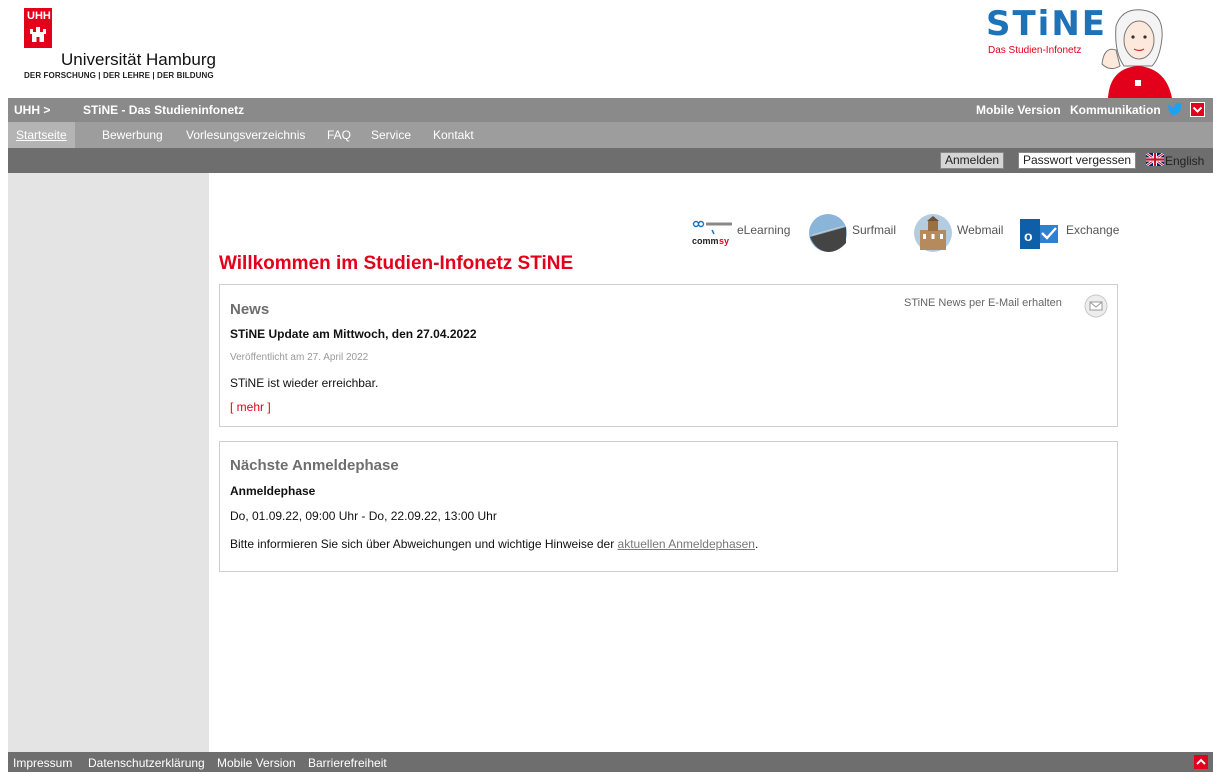 The width and height of the screenshot is (1213, 774). I want to click on service-exchange-label: Exchange, so click(1093, 230).